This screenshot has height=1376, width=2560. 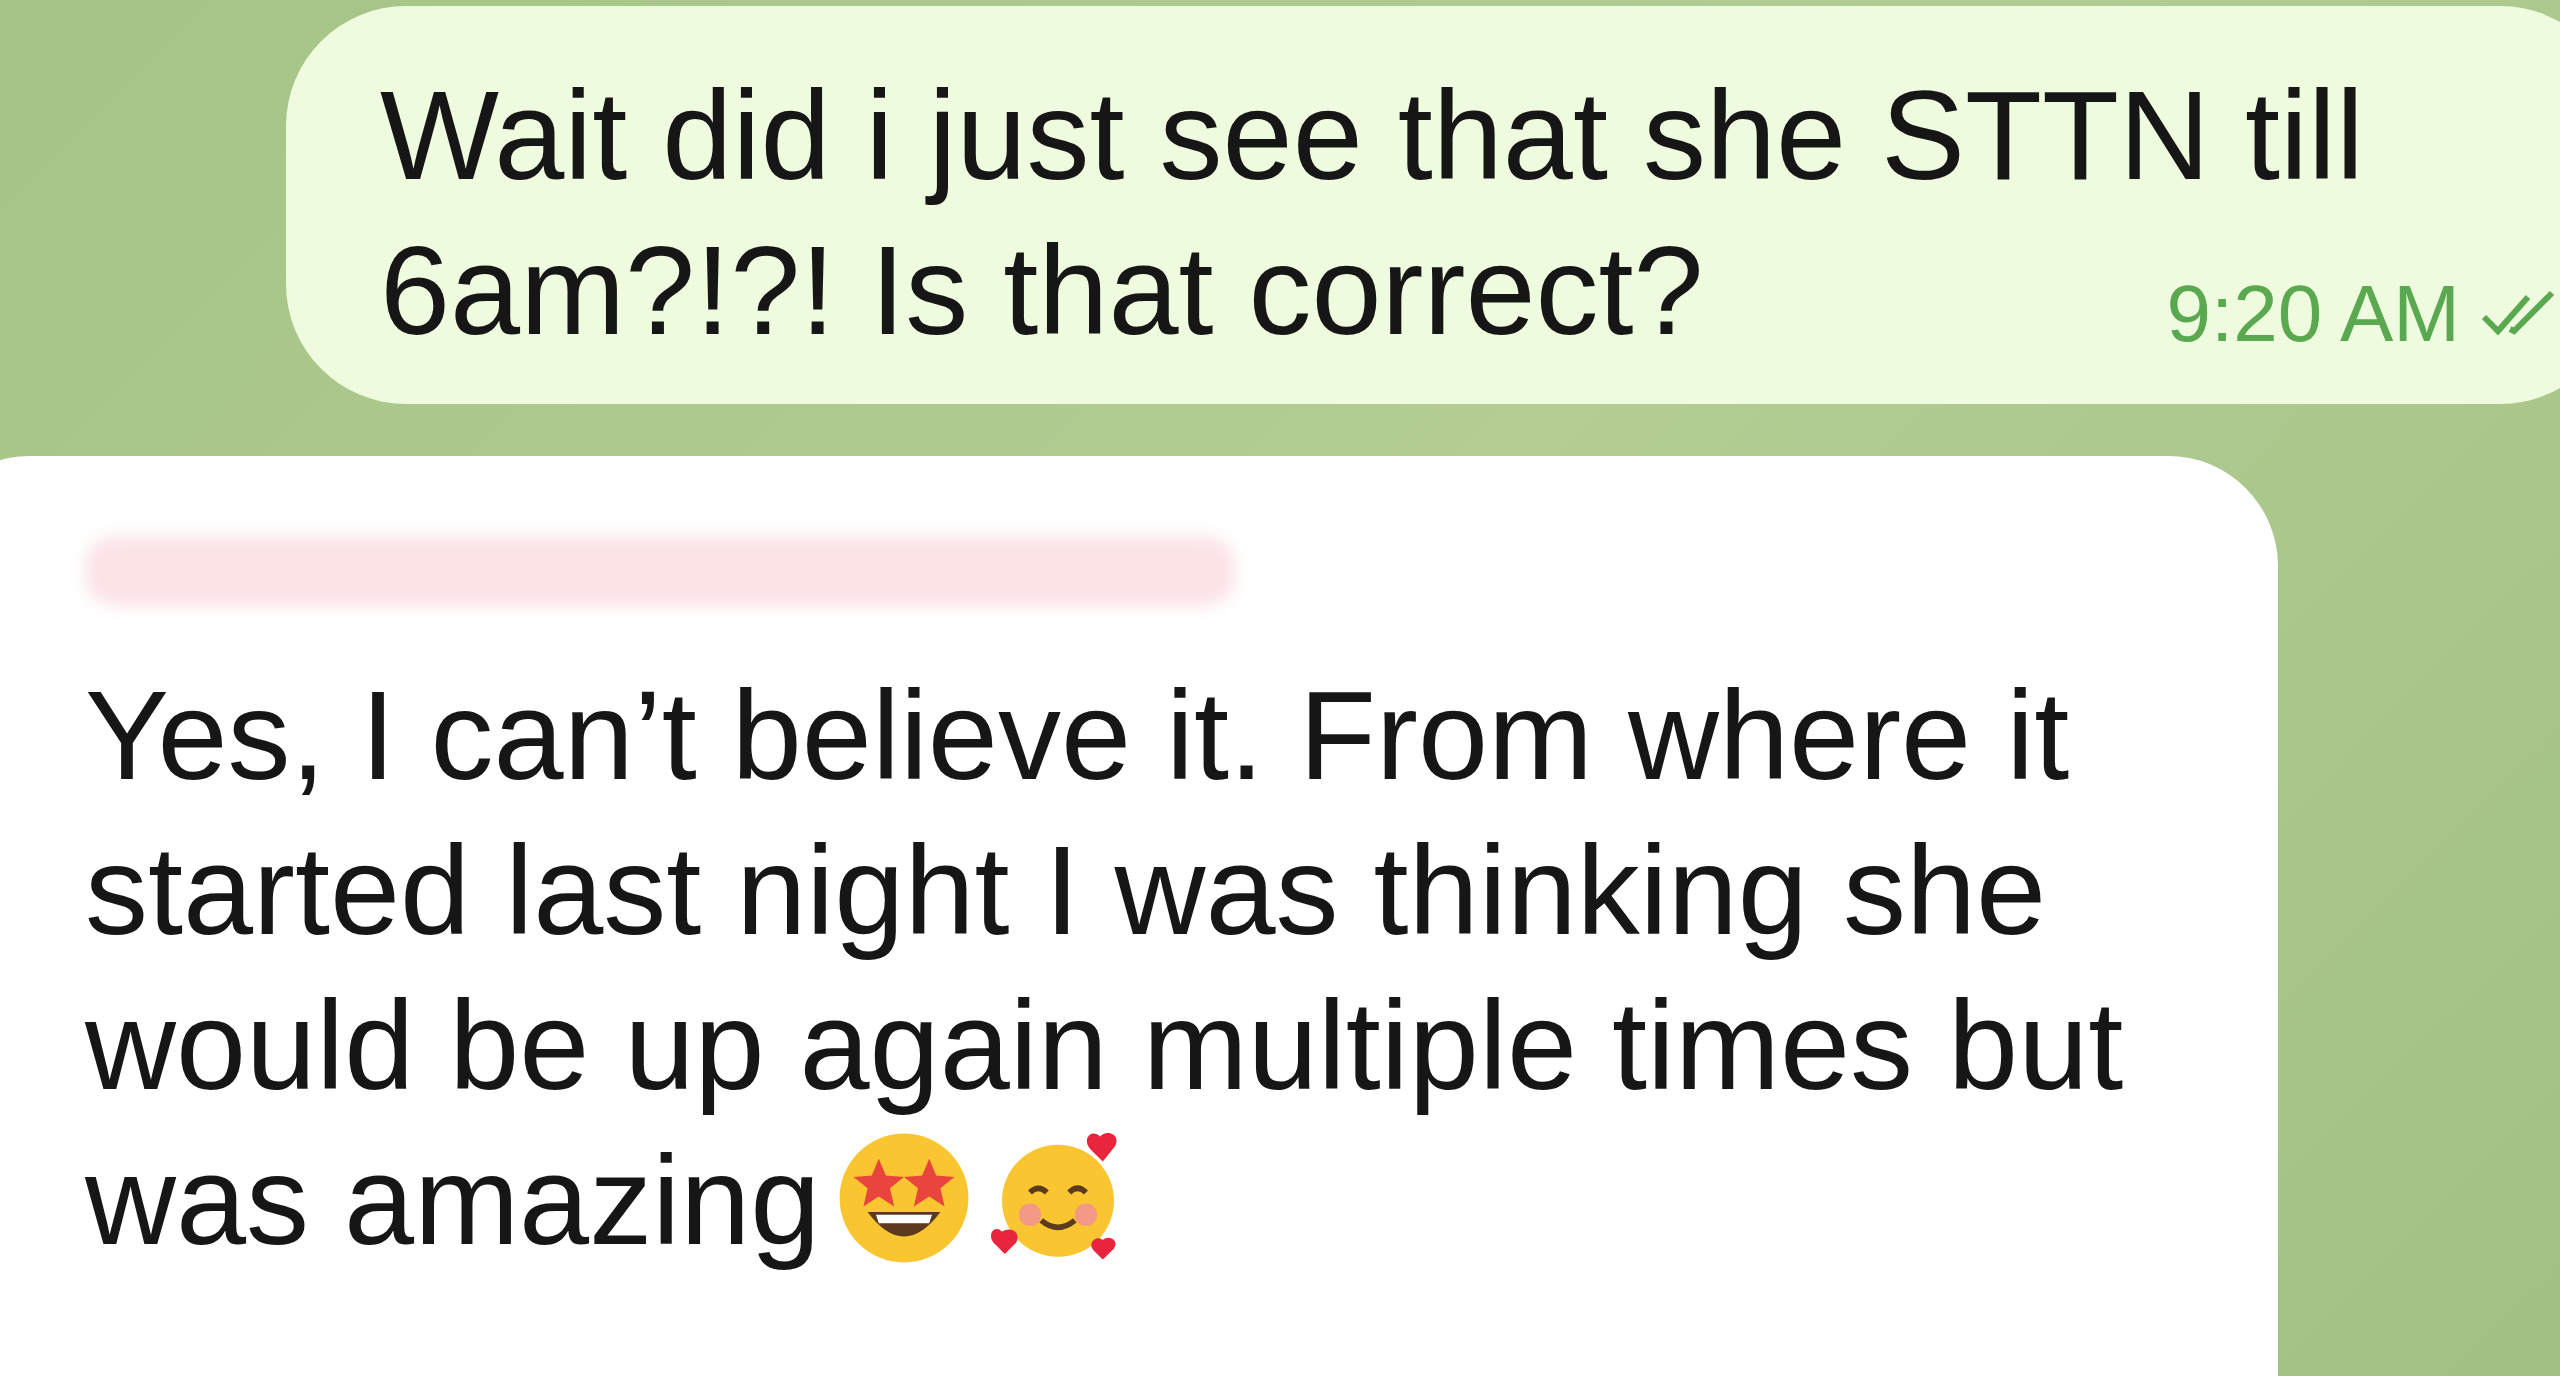 I want to click on message-text-line: Wait did i just see that she STTN till, so click(x=1372, y=136).